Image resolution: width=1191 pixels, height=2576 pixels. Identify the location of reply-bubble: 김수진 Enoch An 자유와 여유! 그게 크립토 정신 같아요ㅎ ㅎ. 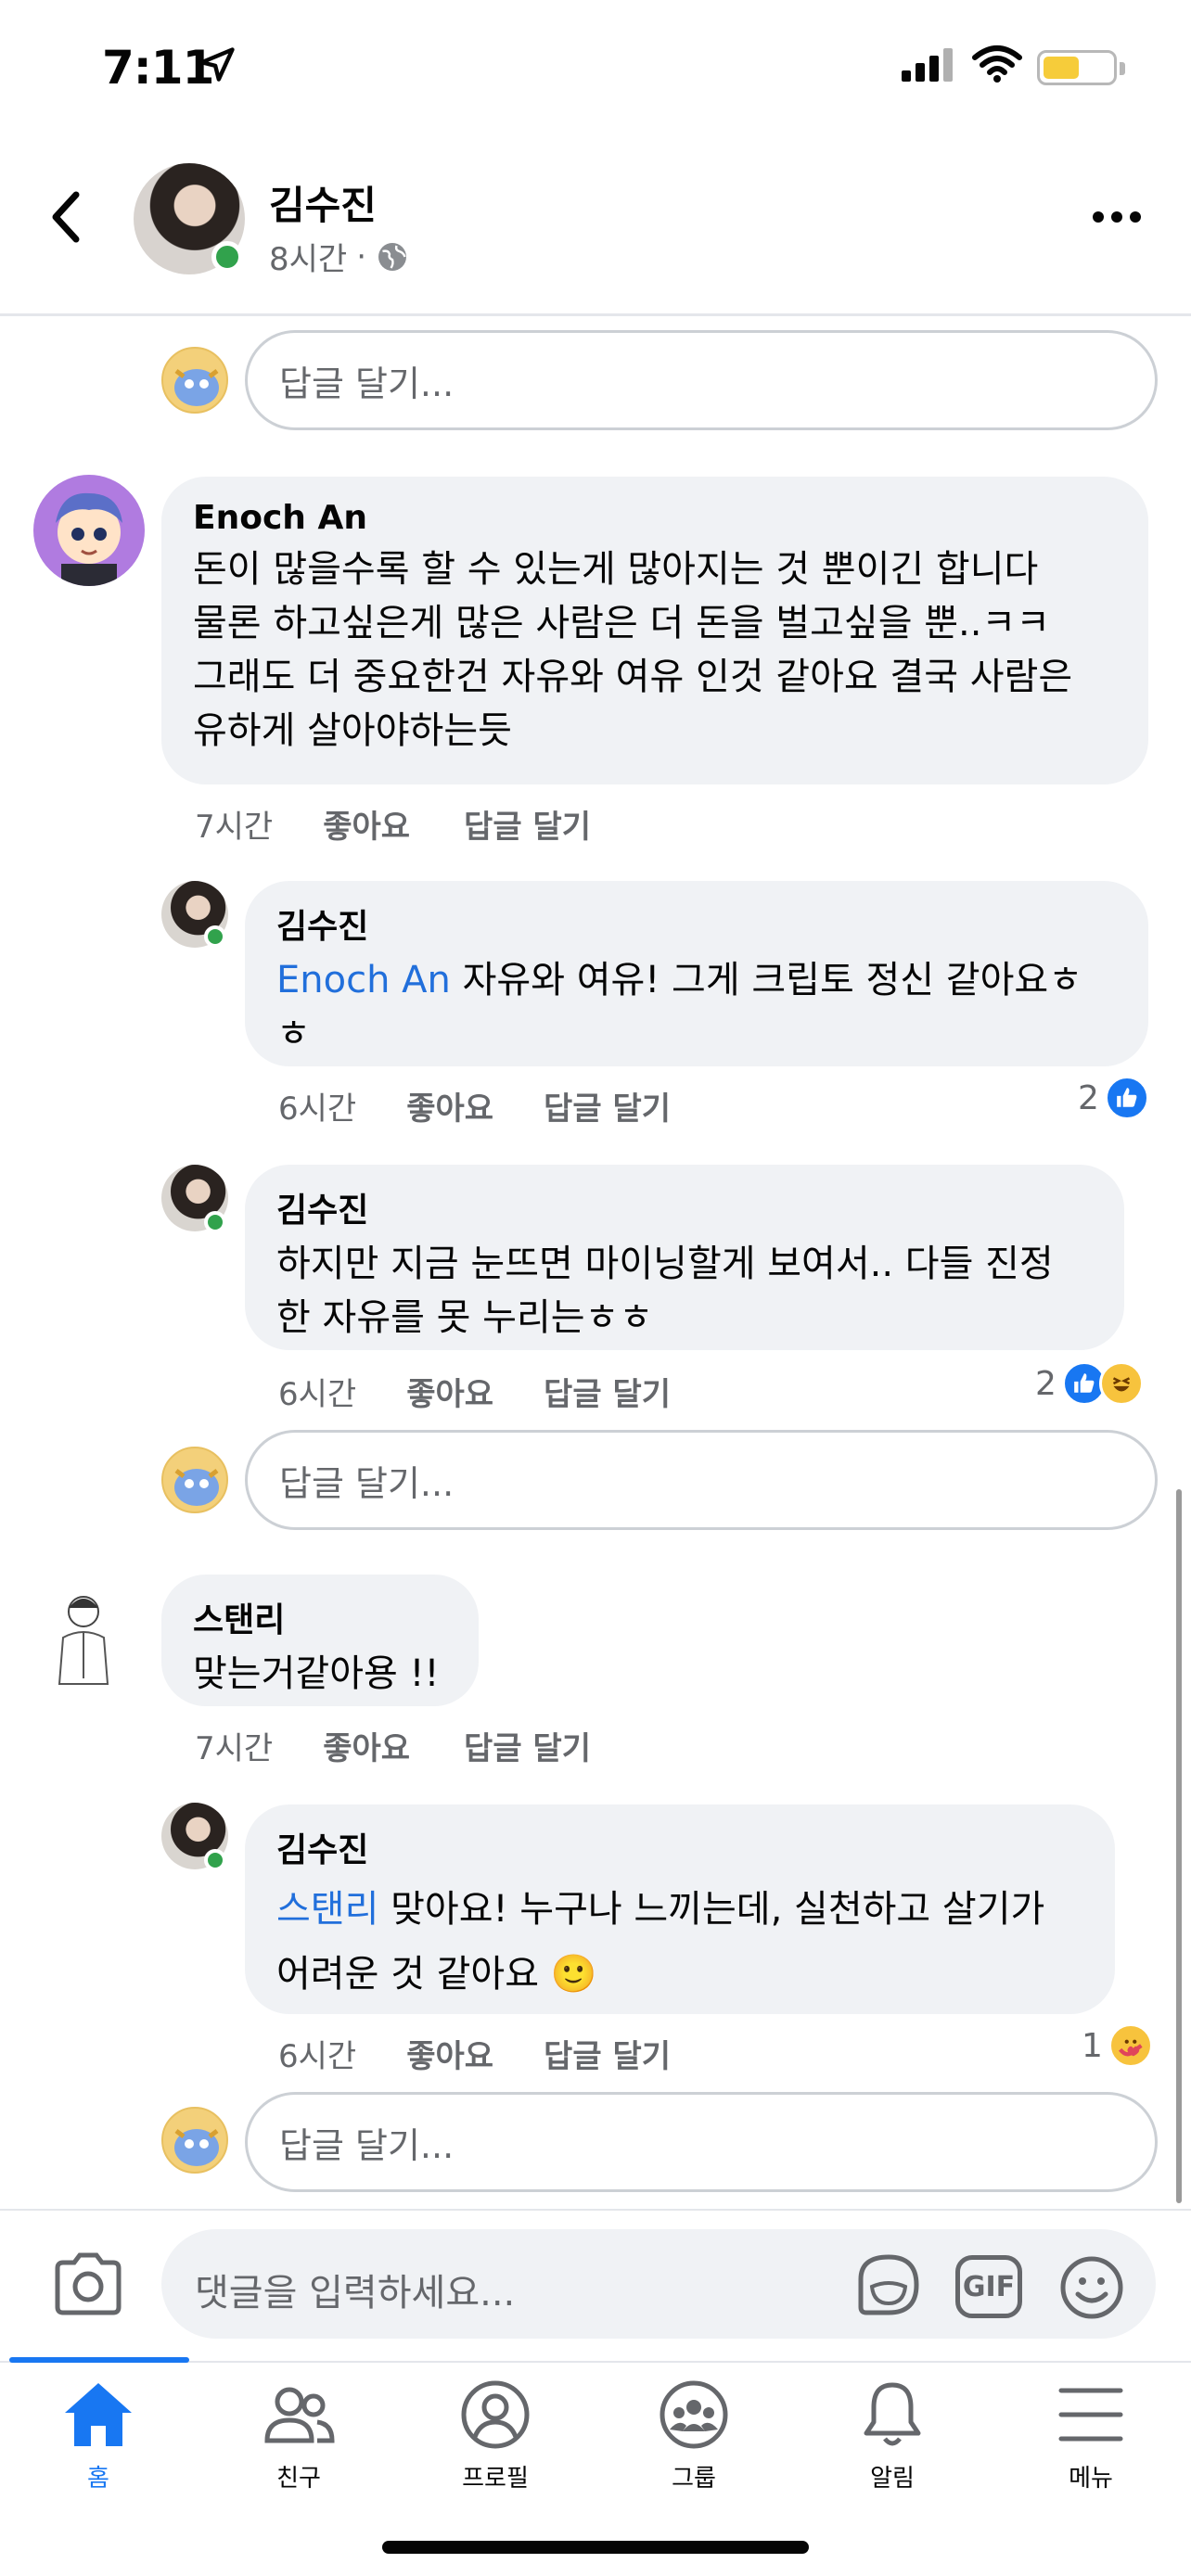
(696, 973).